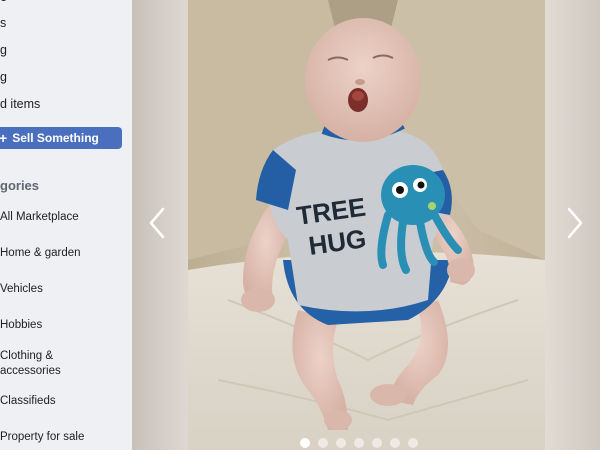 This screenshot has width=600, height=450. Describe the element at coordinates (55, 138) in the screenshot. I see `sell-something-label: Sell Something` at that location.